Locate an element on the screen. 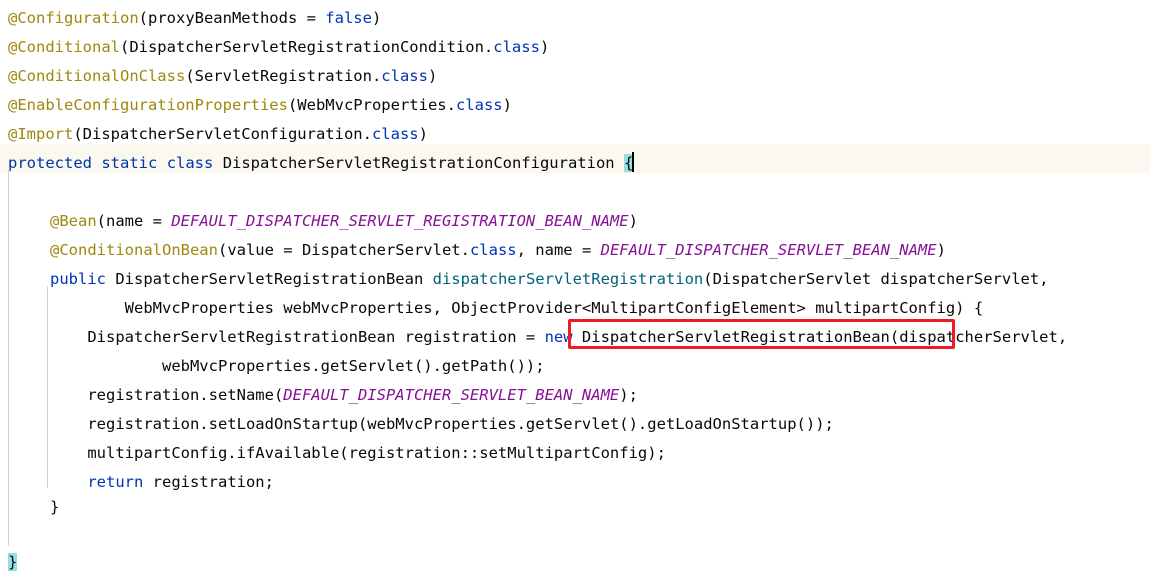 This screenshot has height=581, width=1150. code-line: @Configuration(proxyBeanMethods = false) is located at coordinates (194, 18).